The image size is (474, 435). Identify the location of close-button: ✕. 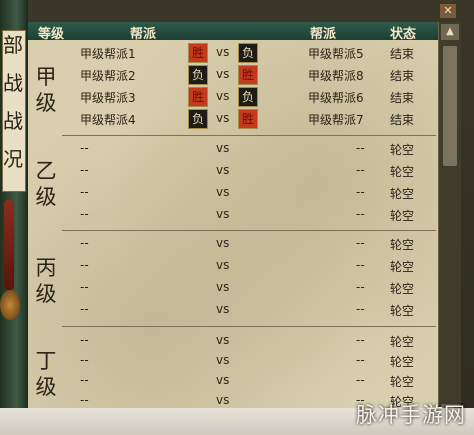
(448, 11).